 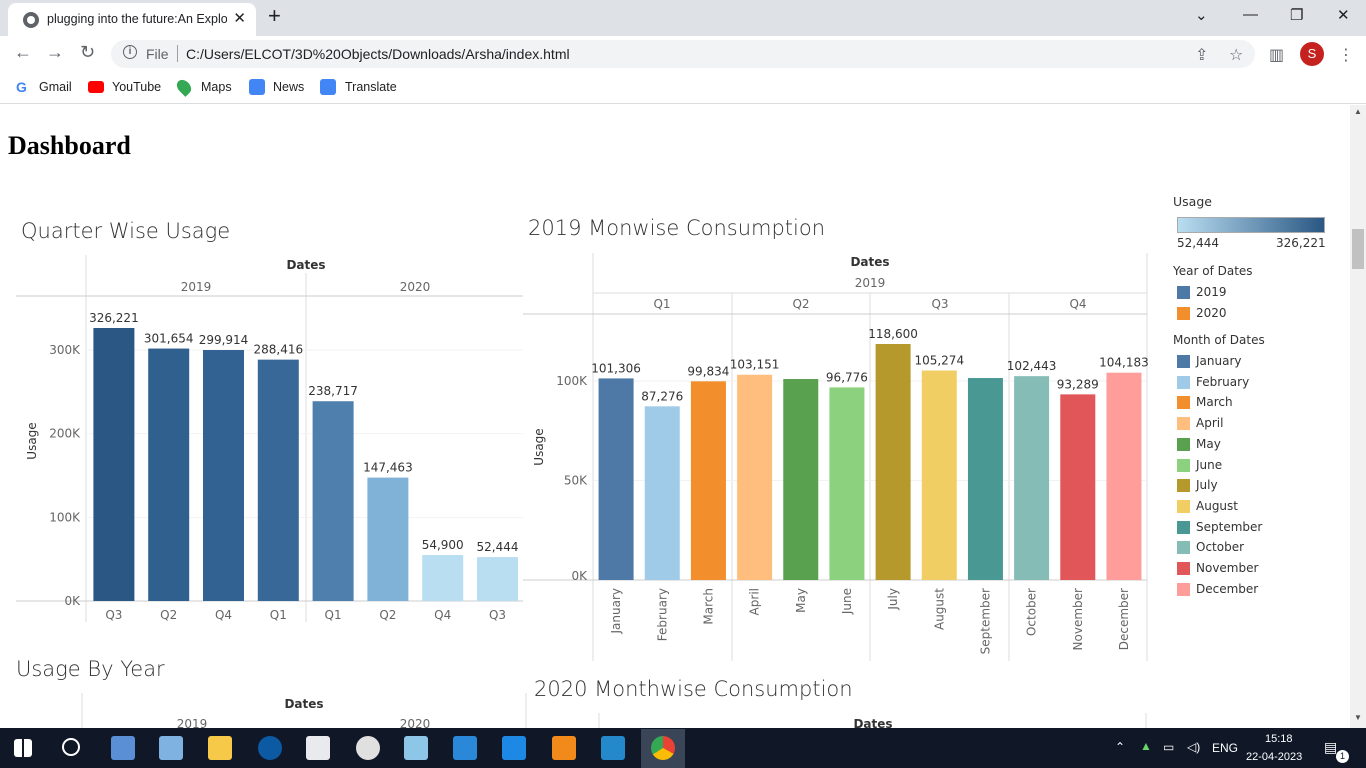 What do you see at coordinates (169, 339) in the screenshot?
I see `quarter-bar-label: 301,654` at bounding box center [169, 339].